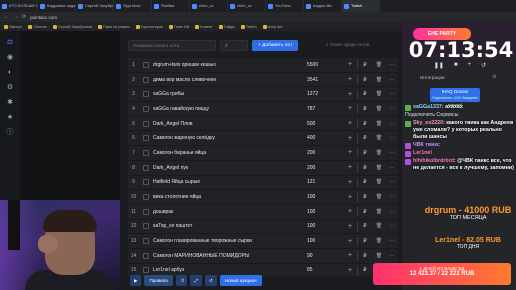 This screenshot has width=516, height=290. I want to click on browser-tab: chim_cz, so click(247, 6).